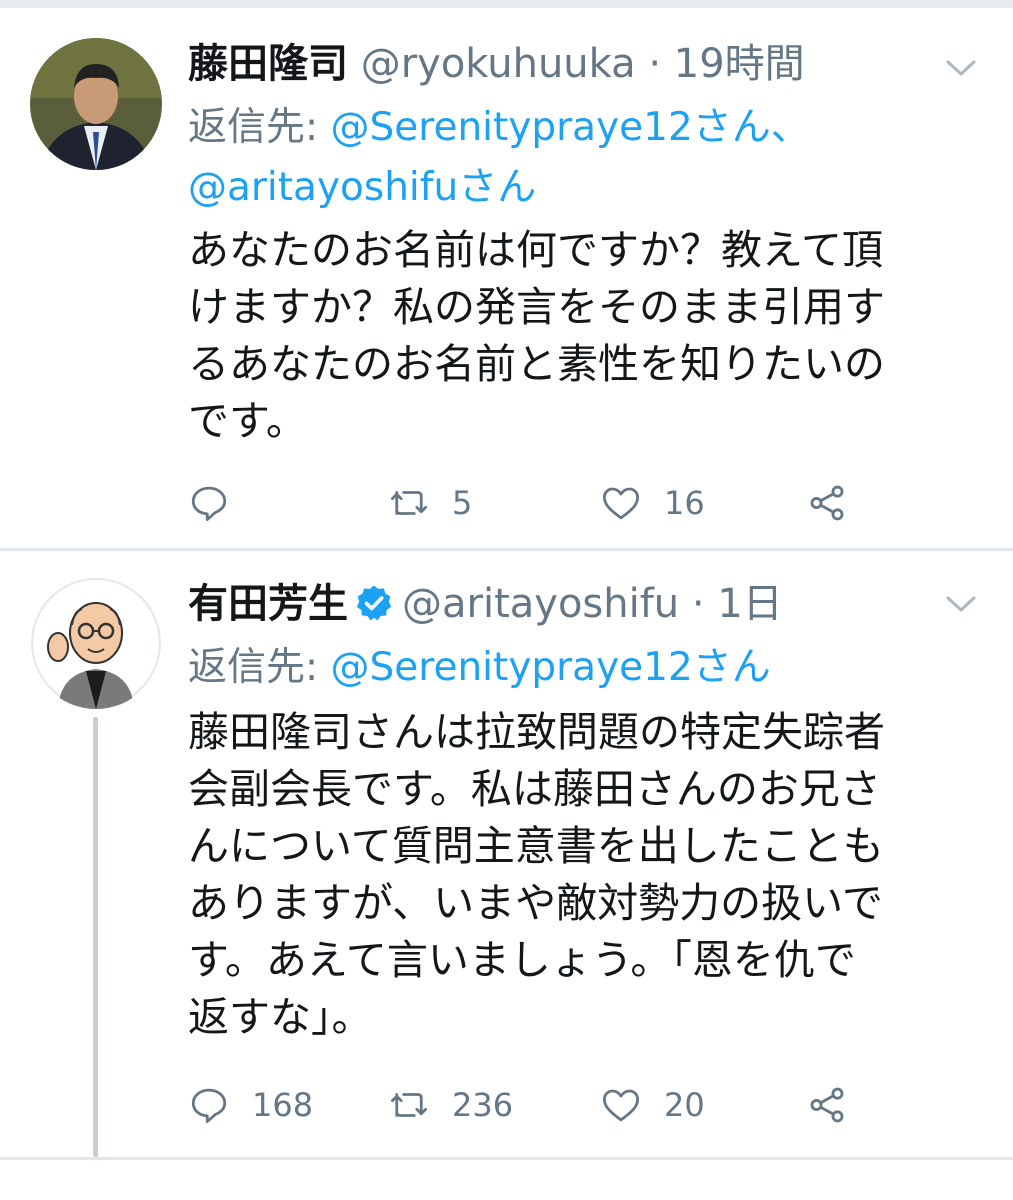 This screenshot has height=1200, width=1013. I want to click on like-count: 20, so click(684, 1105).